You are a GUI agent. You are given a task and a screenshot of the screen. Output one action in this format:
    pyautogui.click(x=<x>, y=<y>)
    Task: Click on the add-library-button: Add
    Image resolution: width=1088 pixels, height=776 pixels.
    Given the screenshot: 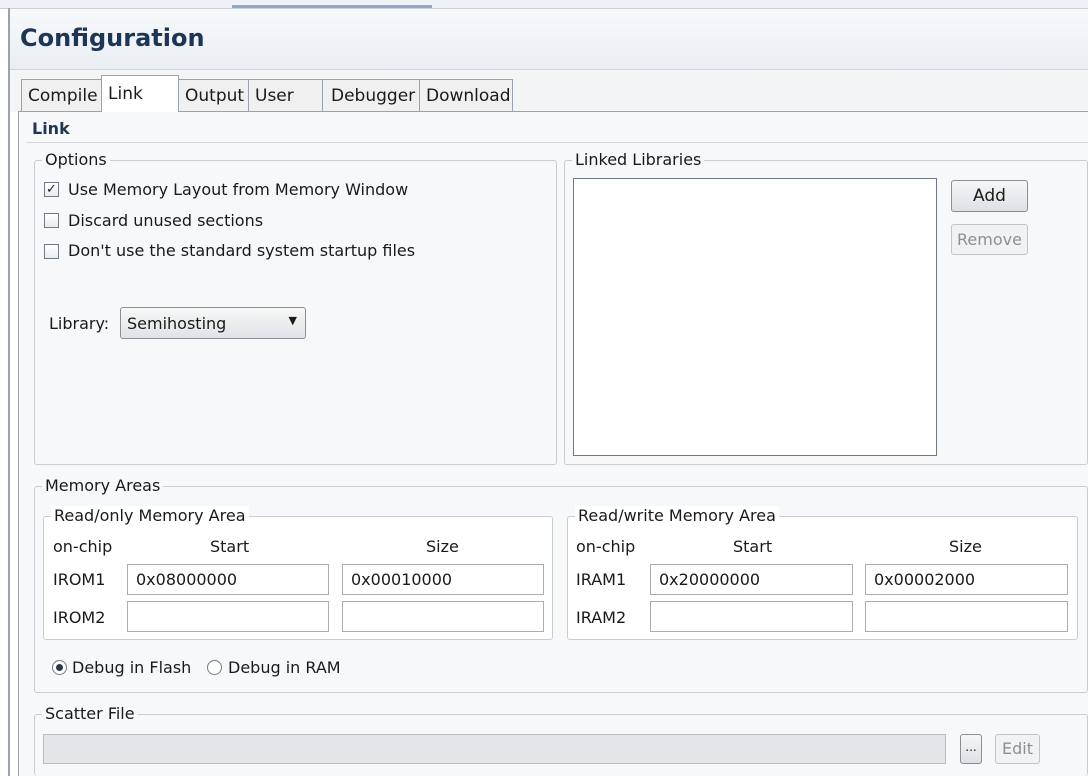 What is the action you would take?
    pyautogui.click(x=989, y=196)
    